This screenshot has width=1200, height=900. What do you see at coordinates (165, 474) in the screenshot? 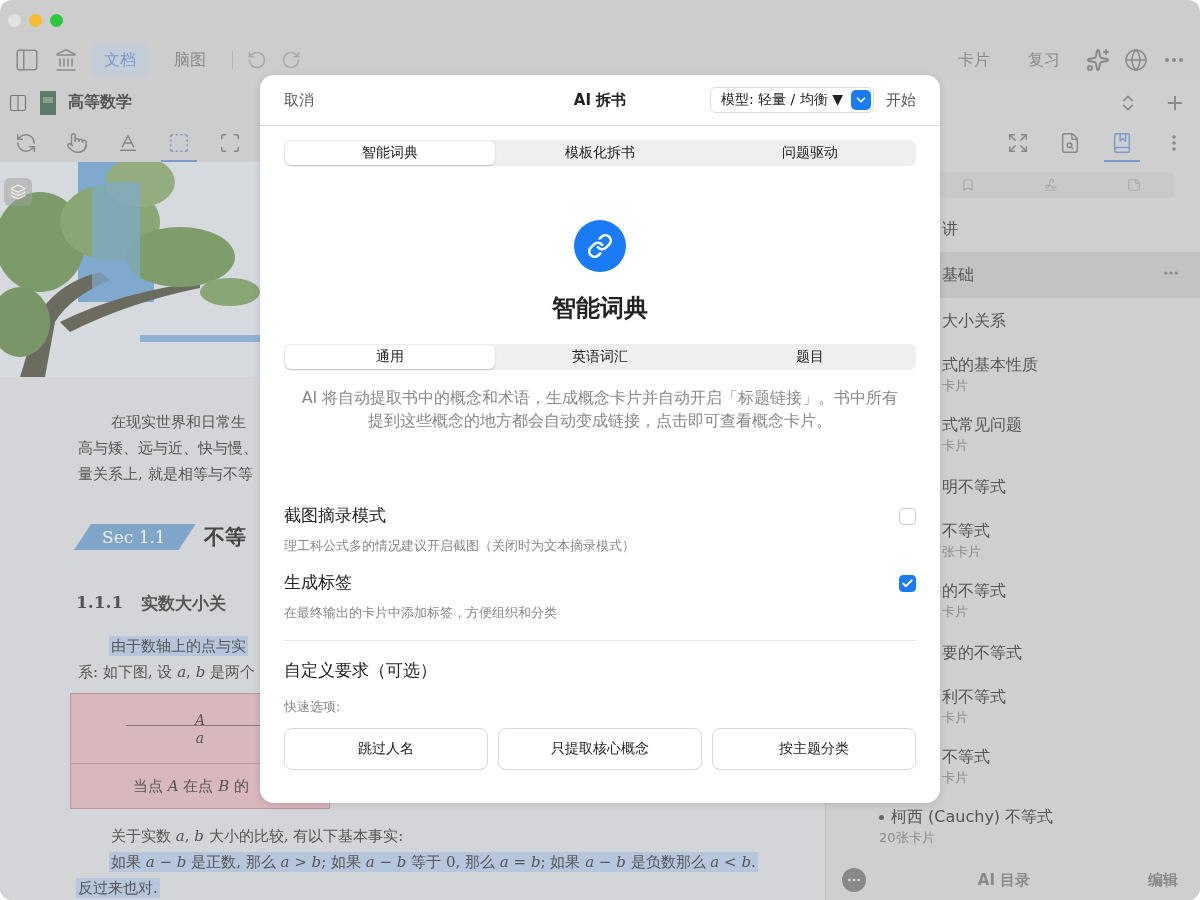
I see `text-line: 量关系上, 就是相等与不等` at bounding box center [165, 474].